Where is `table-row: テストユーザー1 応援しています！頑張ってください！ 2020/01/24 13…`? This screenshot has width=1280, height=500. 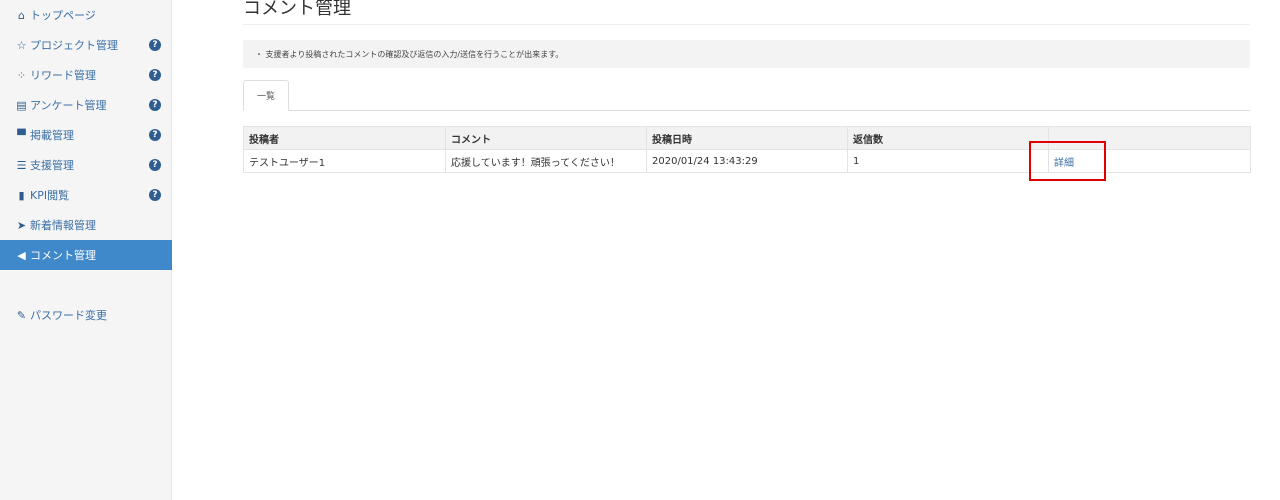 table-row: テストユーザー1 応援しています！頑張ってください！ 2020/01/24 13… is located at coordinates (747, 161).